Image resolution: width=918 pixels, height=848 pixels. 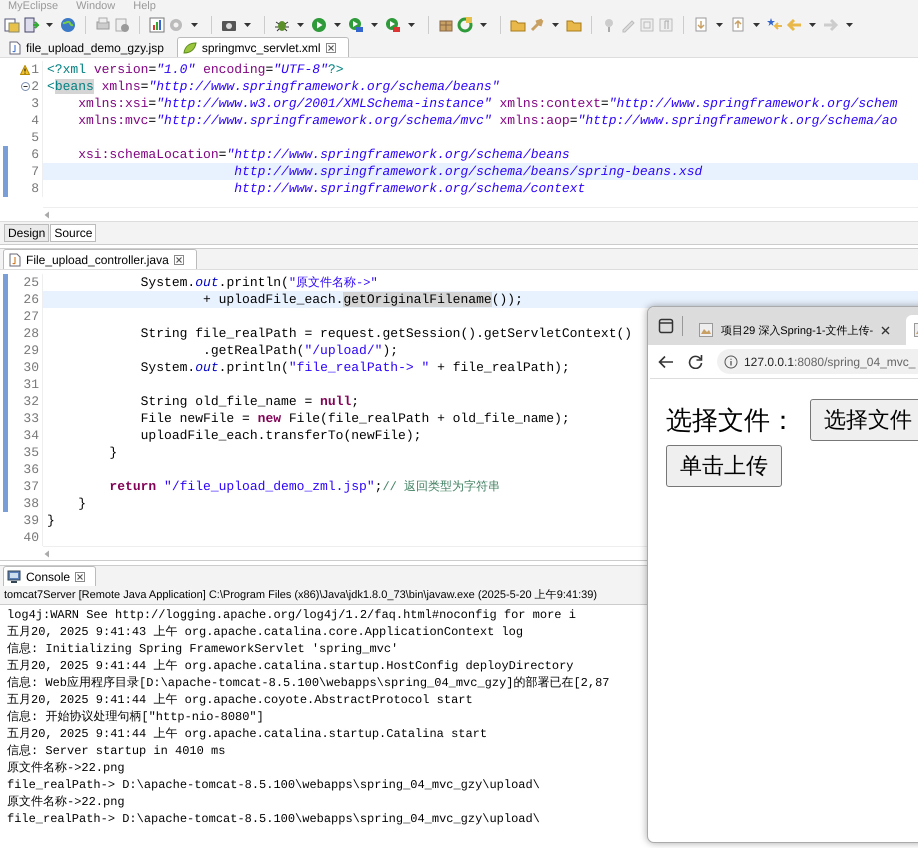 What do you see at coordinates (250, 401) in the screenshot?
I see `code-line: String old_file_name = null;` at bounding box center [250, 401].